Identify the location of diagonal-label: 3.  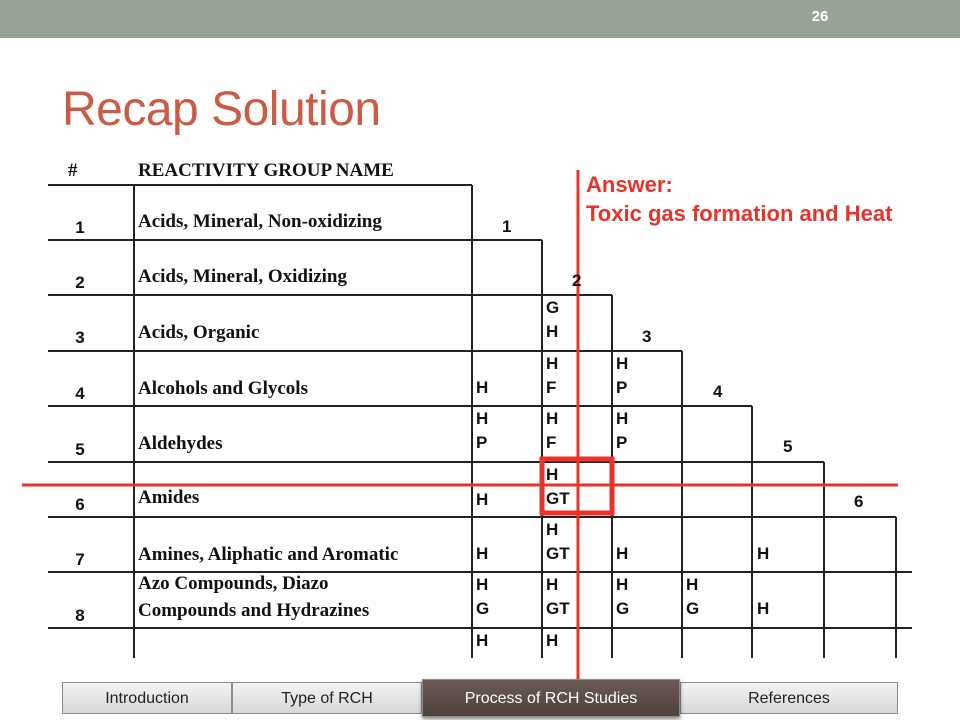
(647, 336).